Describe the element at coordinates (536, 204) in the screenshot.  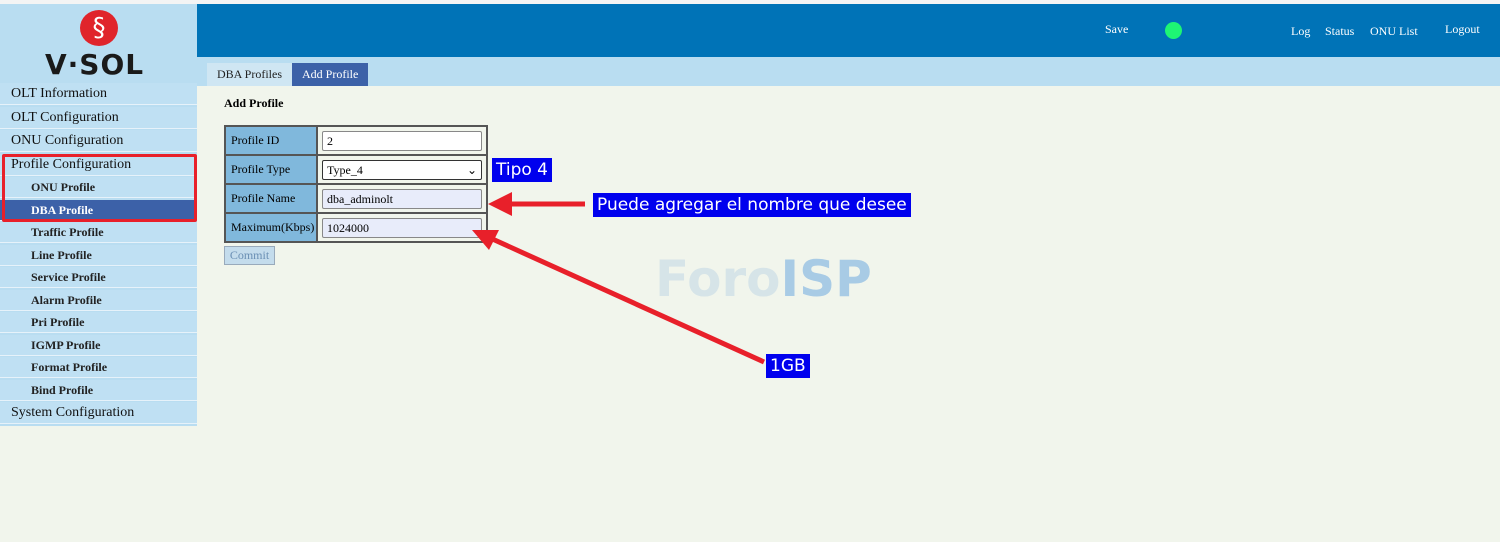
I see `arrow-to-name-icon` at that location.